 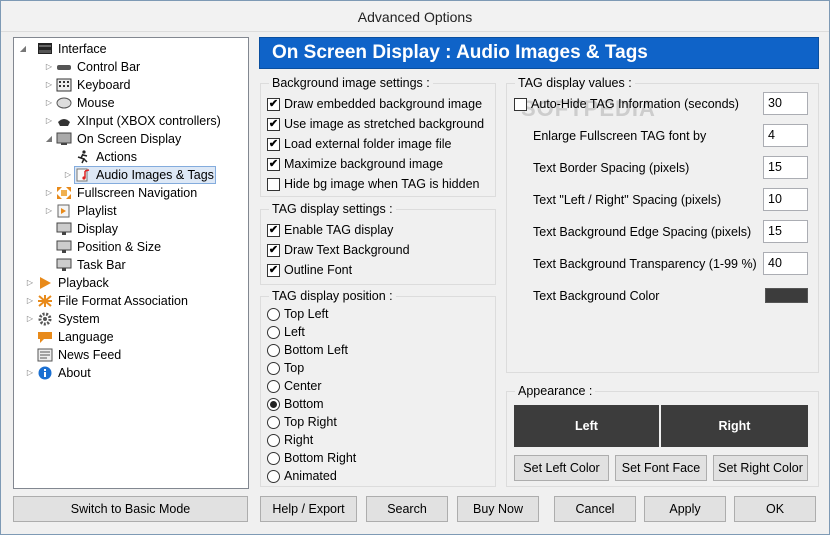 I want to click on system-icon, so click(x=45, y=319).